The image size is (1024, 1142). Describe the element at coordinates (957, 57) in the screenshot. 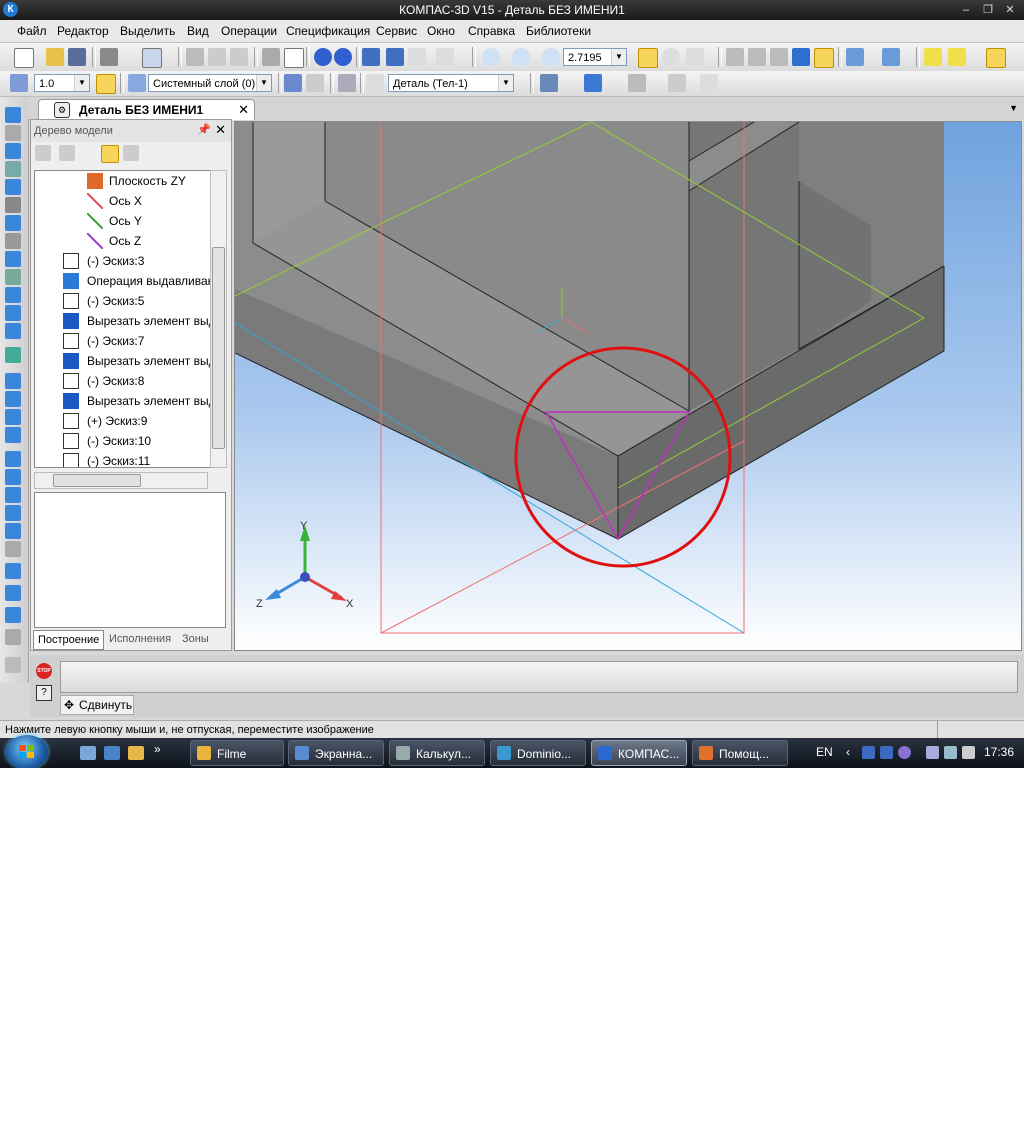

I see `color-icon` at that location.